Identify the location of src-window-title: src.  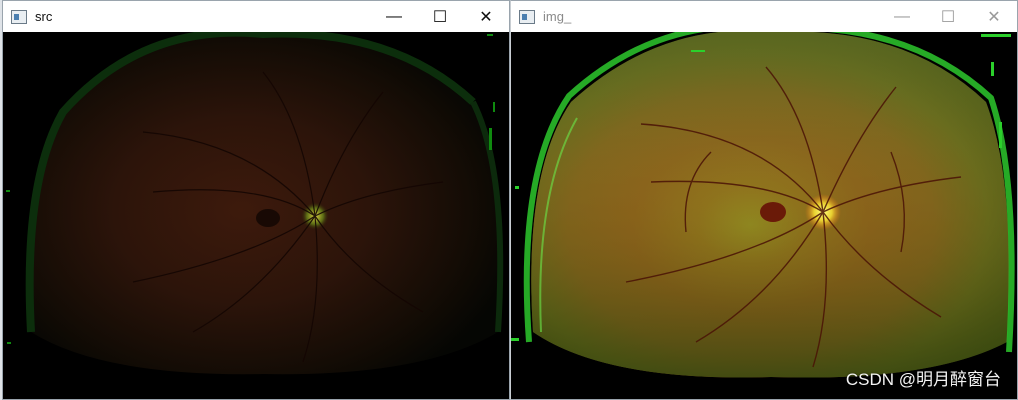
(44, 16).